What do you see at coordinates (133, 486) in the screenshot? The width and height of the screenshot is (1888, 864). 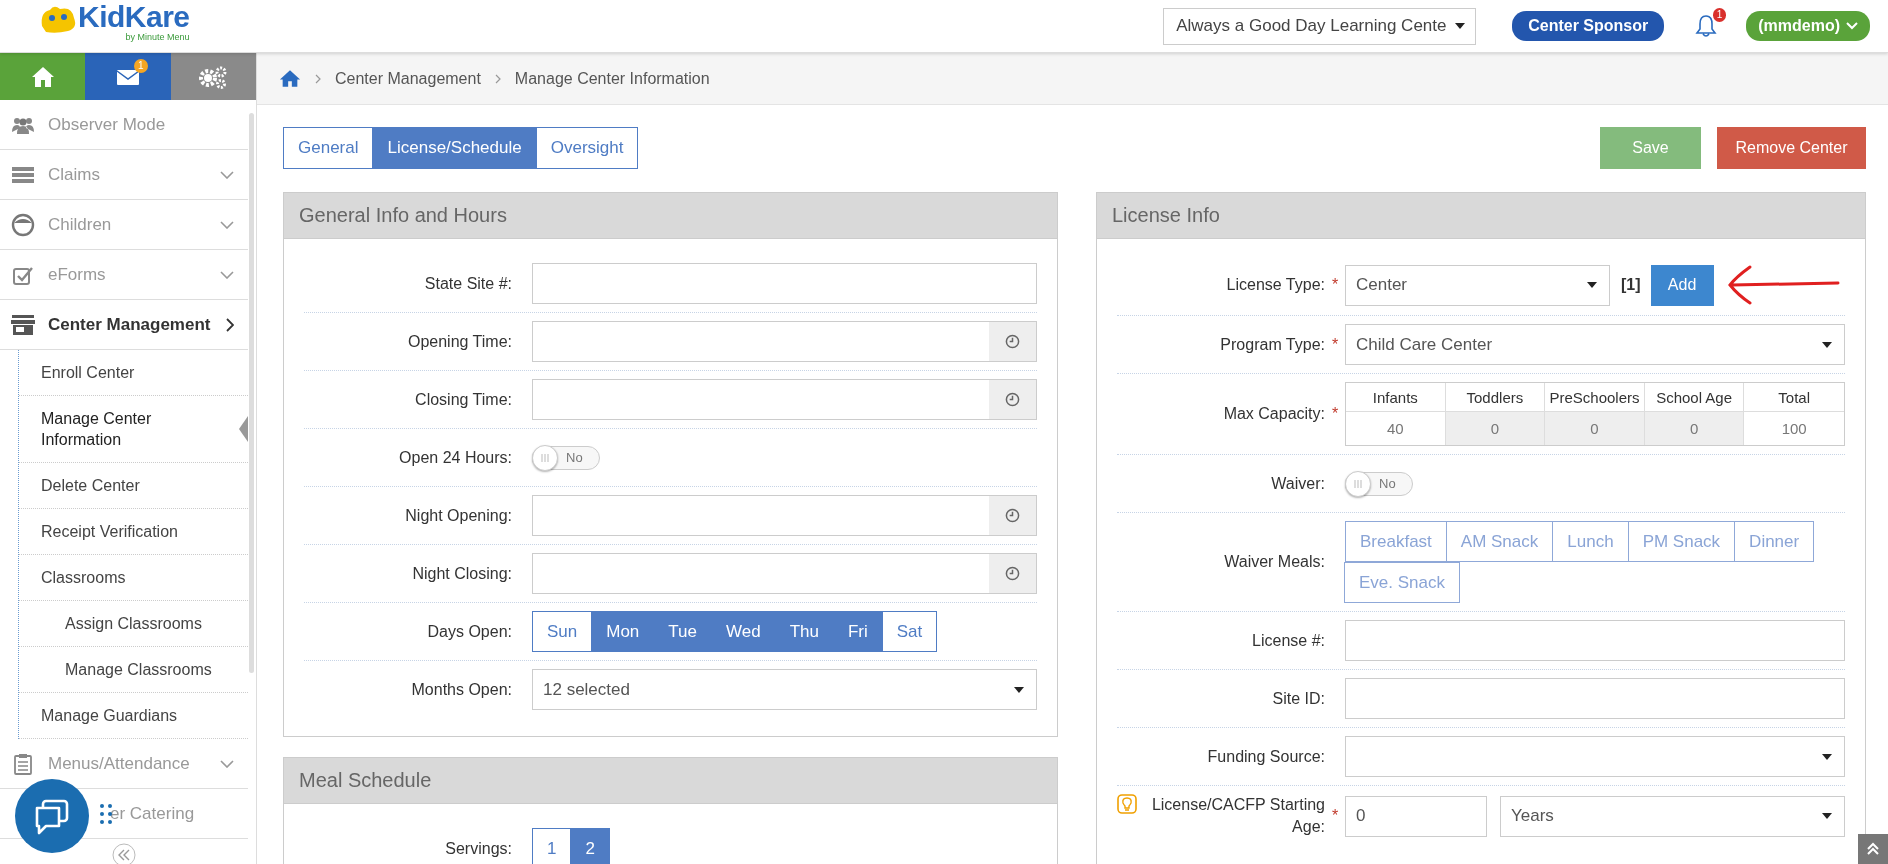 I see `sidebar-subitem: Delete Center` at bounding box center [133, 486].